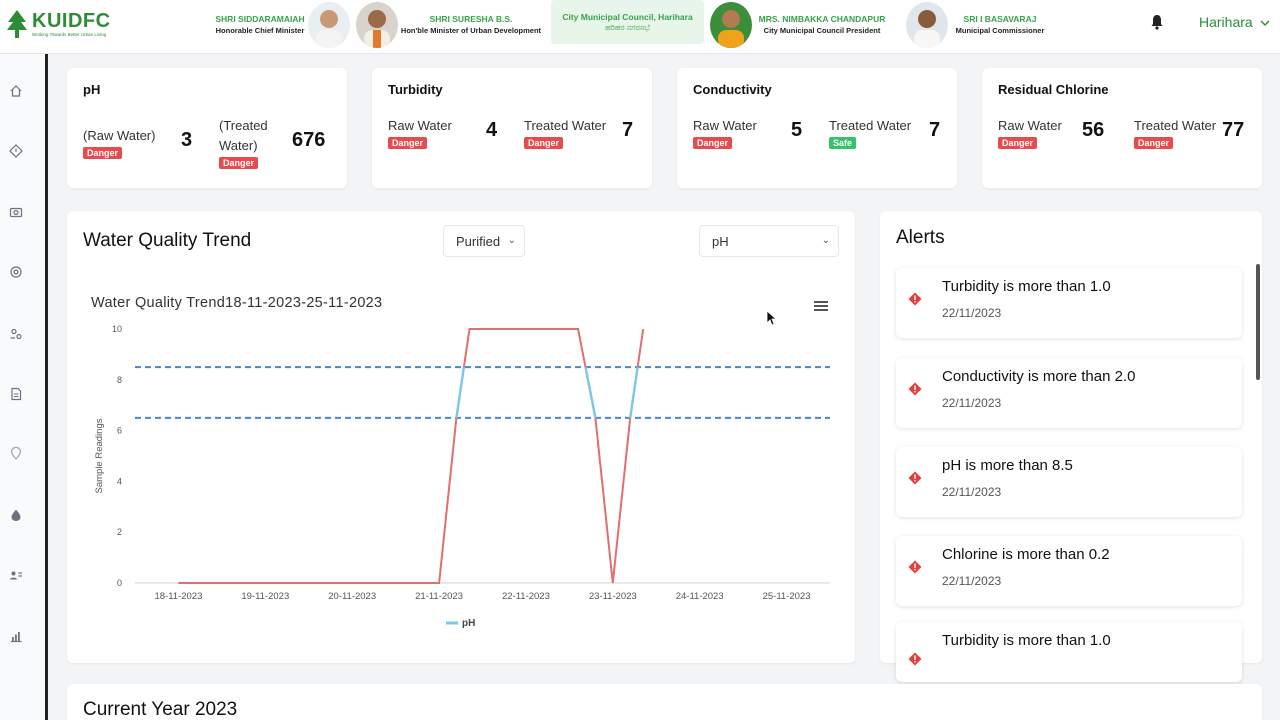 Image resolution: width=1280 pixels, height=720 pixels. Describe the element at coordinates (265, 596) in the screenshot. I see `x-tick-label: 19-11-2023` at that location.